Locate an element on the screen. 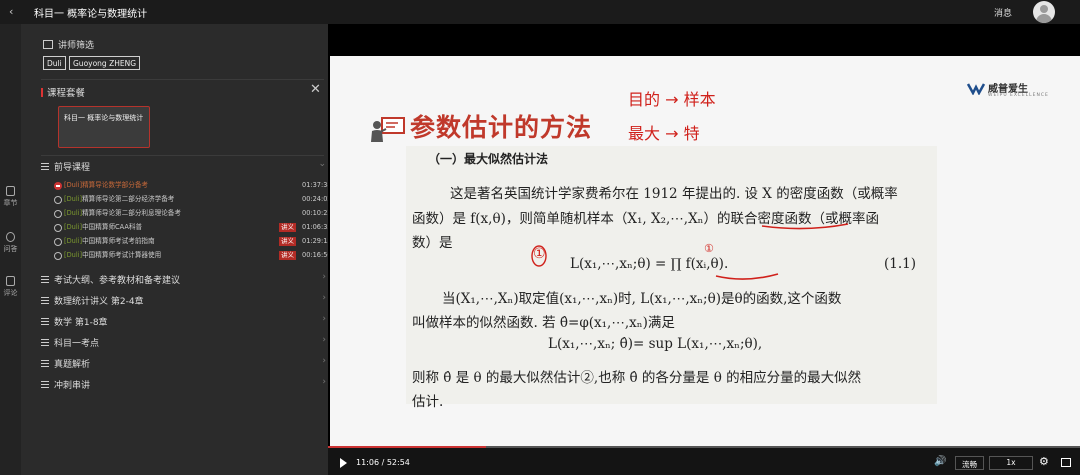 This screenshot has height=475, width=1080. logo-subtext: WEIPU EXCELLENCE is located at coordinates (1018, 95).